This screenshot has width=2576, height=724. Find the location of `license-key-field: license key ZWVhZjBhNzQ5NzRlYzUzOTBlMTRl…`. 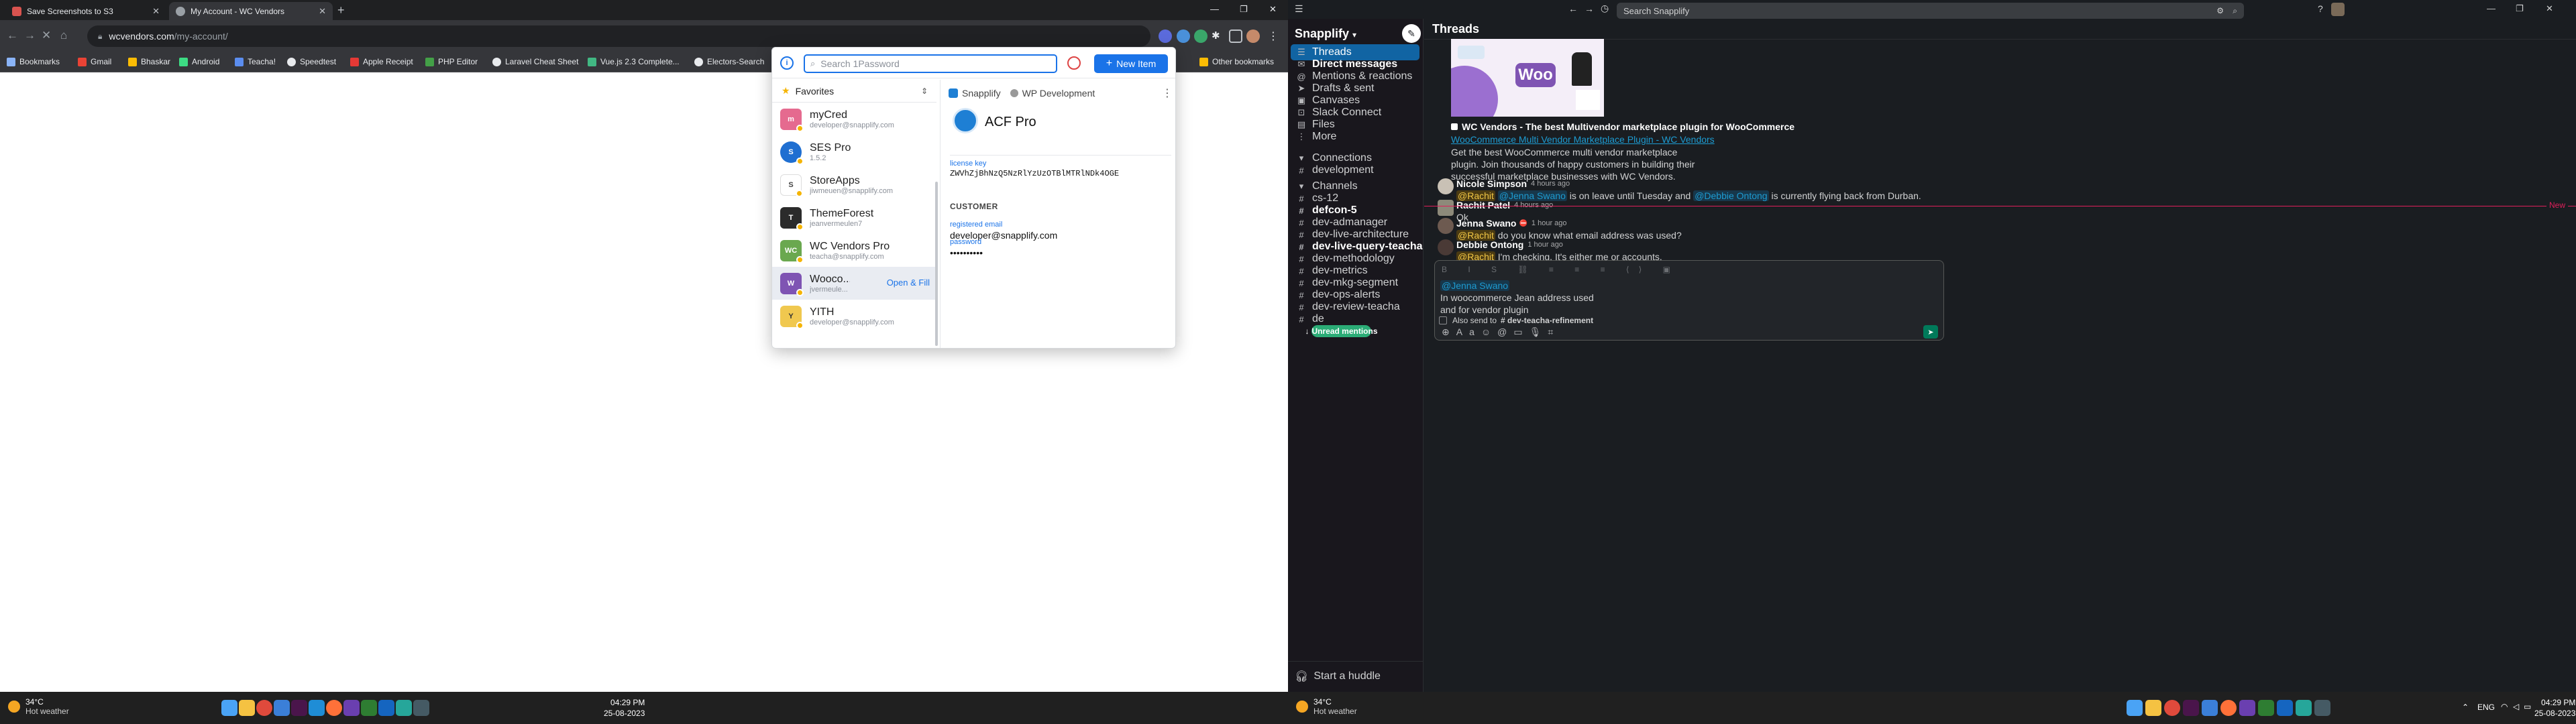

license-key-field: license key ZWVhZjBhNzQ5NzRlYzUzOTBlMTRl… is located at coordinates (1060, 166).